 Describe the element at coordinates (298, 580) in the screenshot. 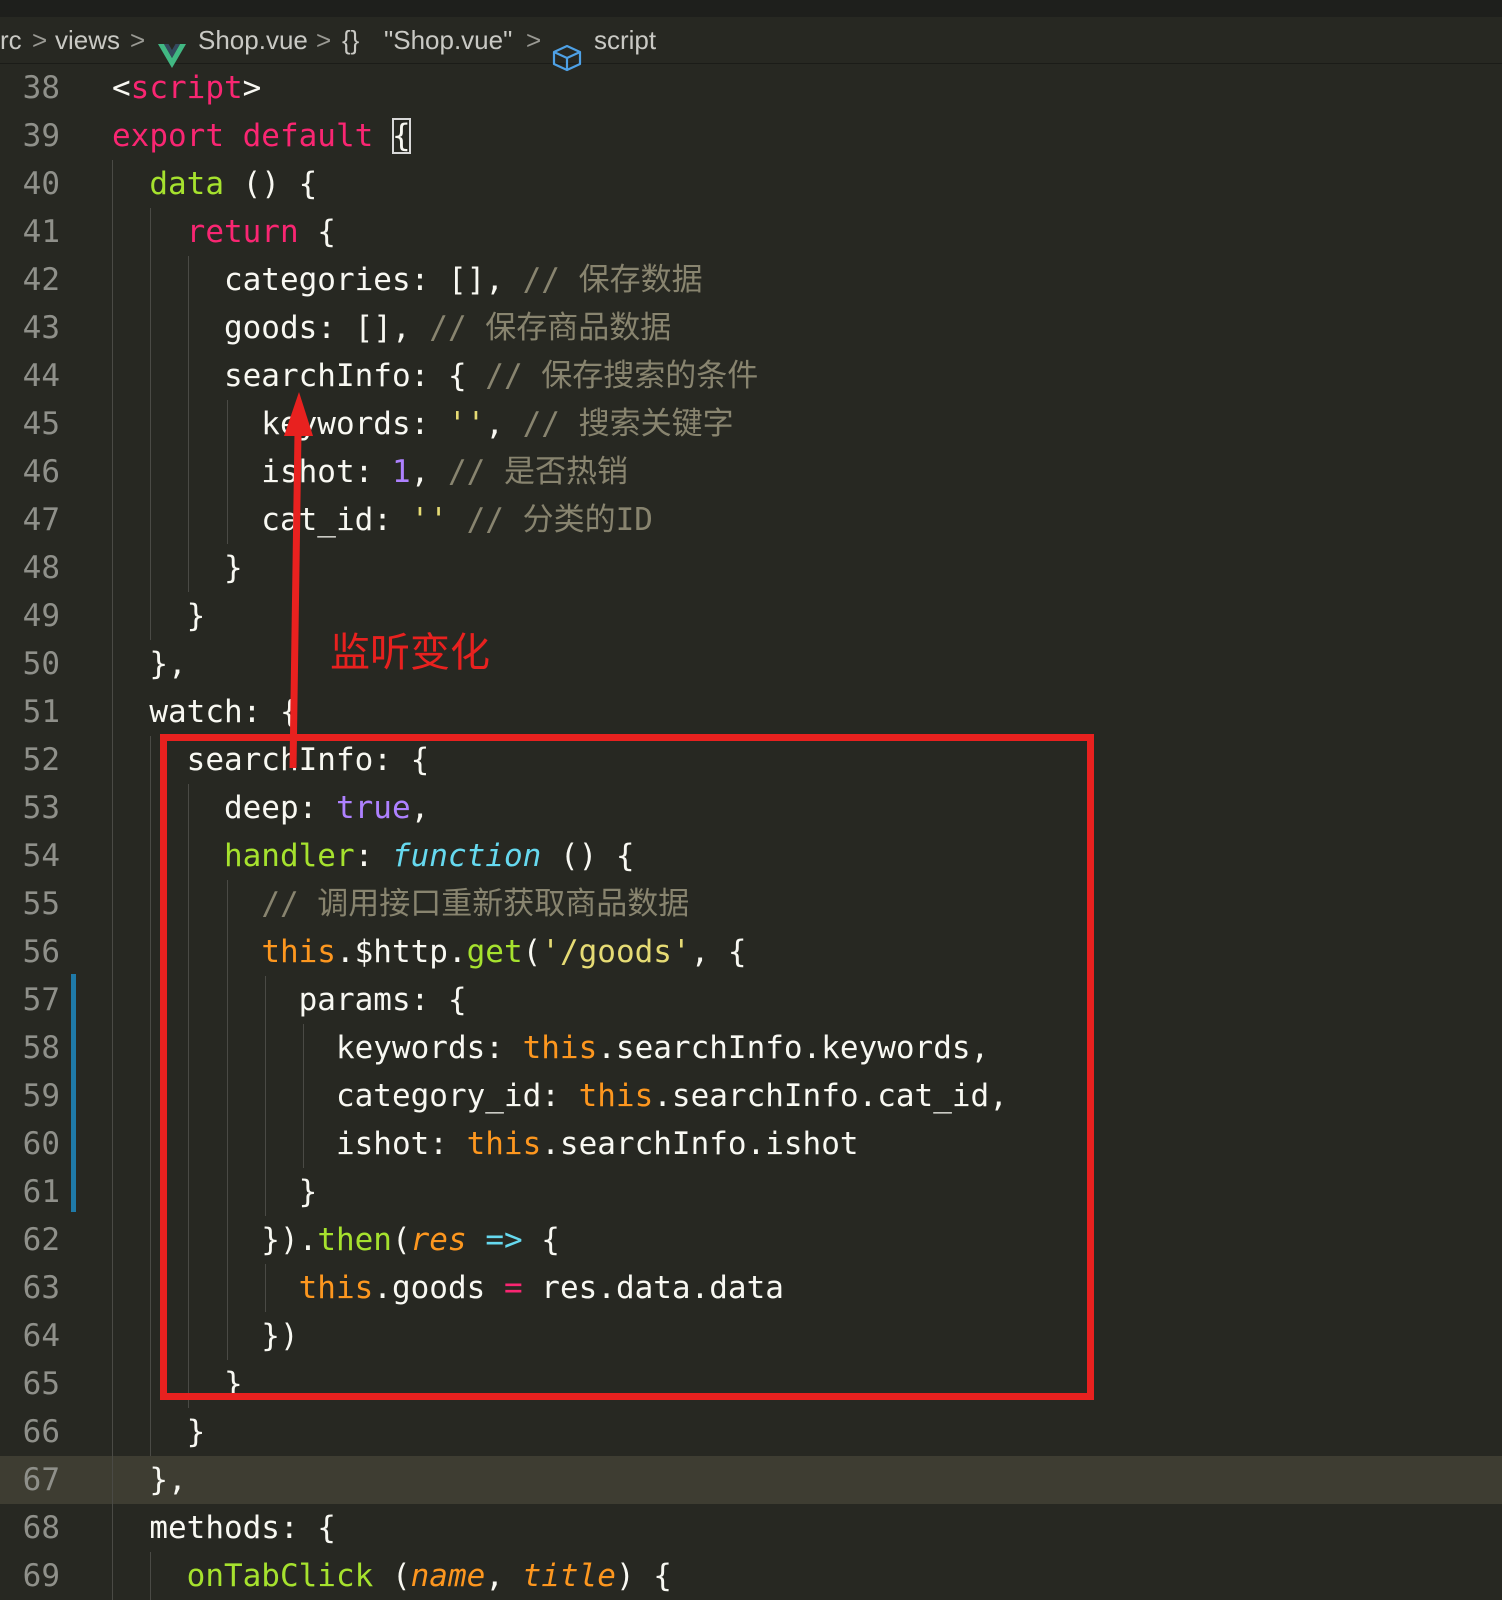

I see `annotation-arrow-icon` at that location.